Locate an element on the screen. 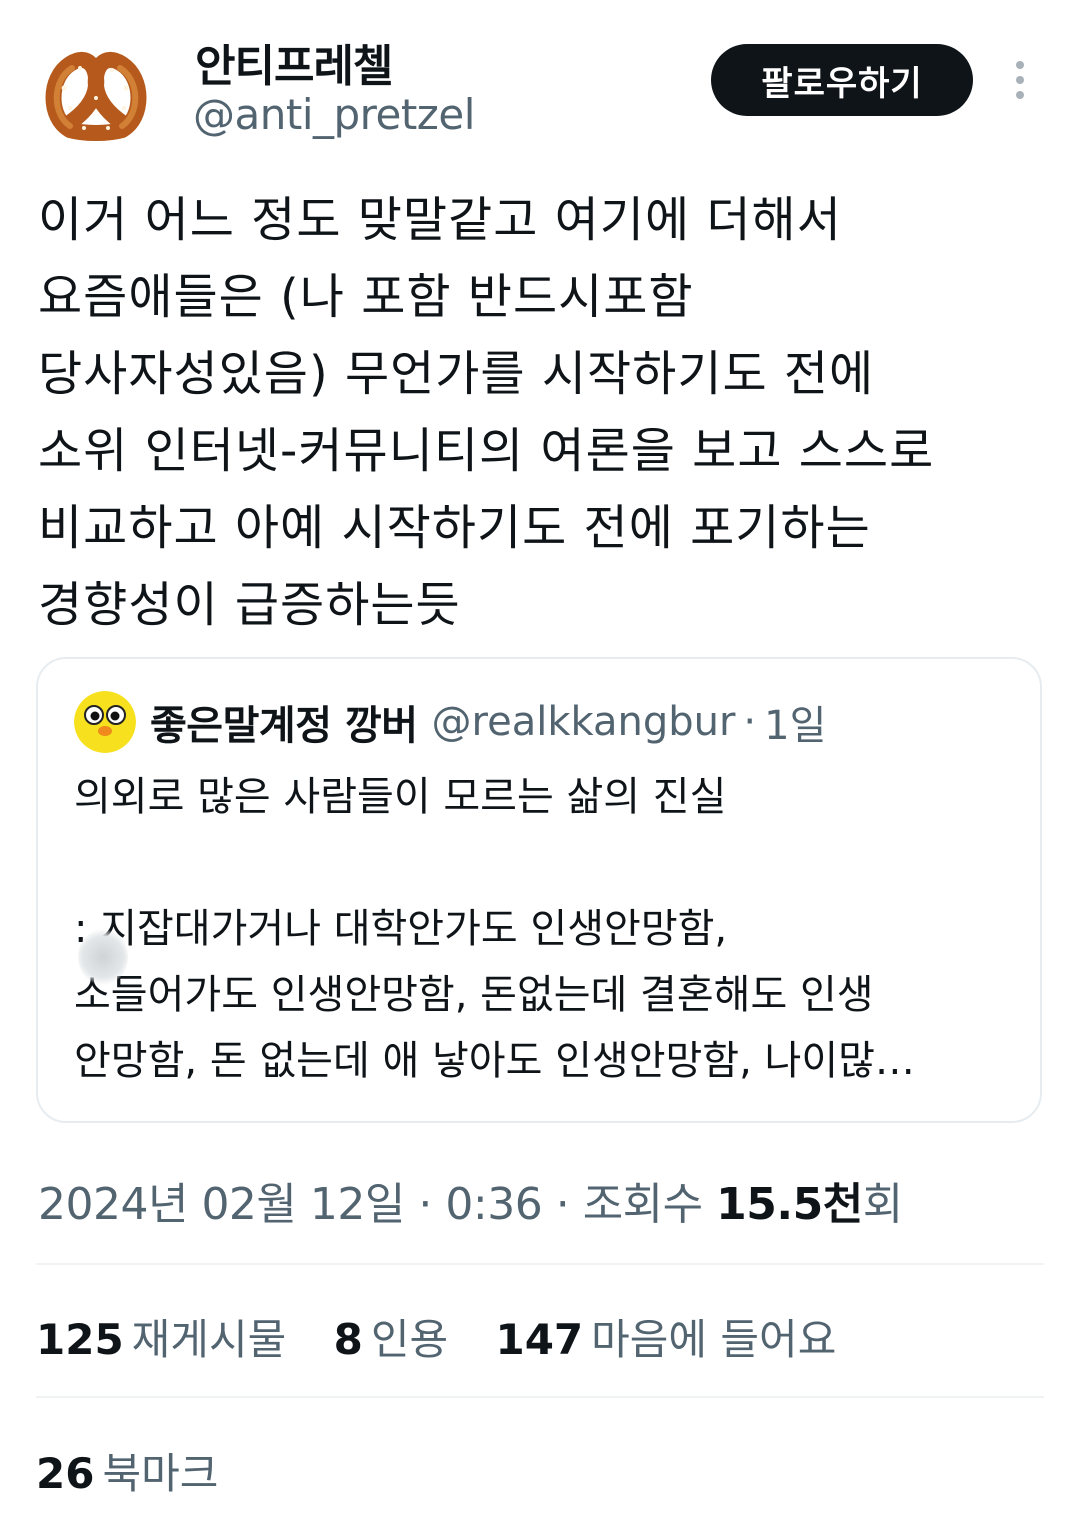  tweet-meta: 2024년 02월 12일 · 0:36 · 조회수 15.5천회 is located at coordinates (470, 1200).